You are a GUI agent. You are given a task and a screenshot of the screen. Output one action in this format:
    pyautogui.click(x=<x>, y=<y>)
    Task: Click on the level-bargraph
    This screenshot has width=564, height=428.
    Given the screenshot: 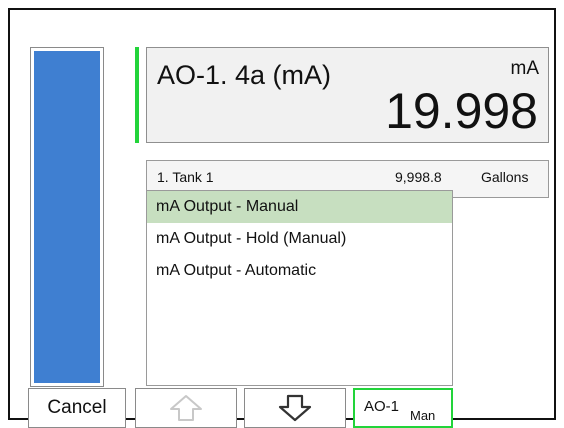 What is the action you would take?
    pyautogui.click(x=67, y=217)
    